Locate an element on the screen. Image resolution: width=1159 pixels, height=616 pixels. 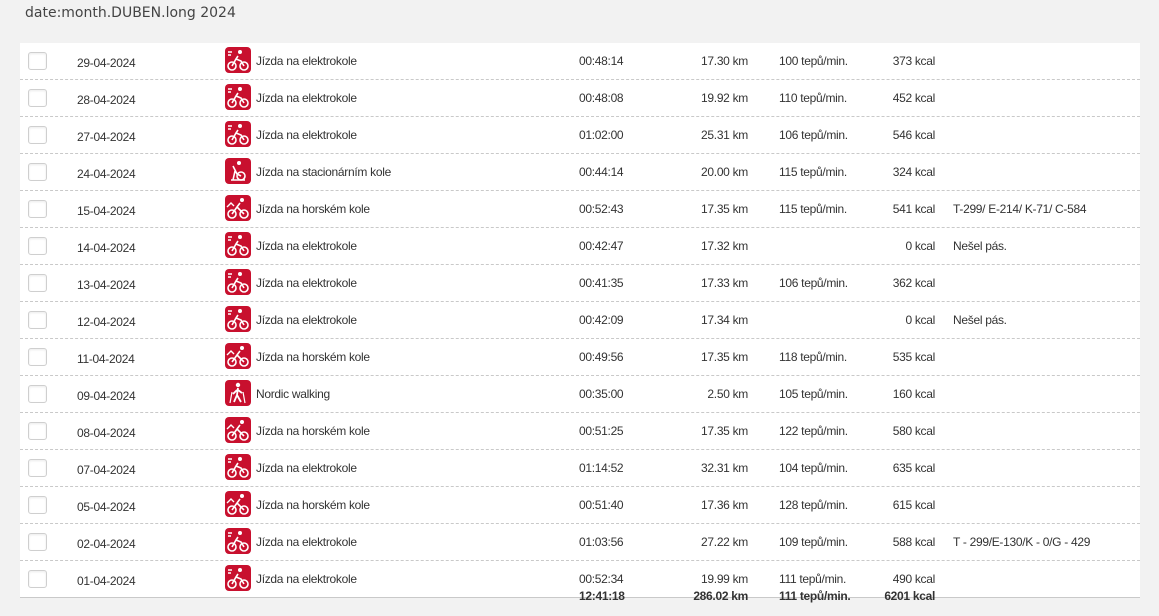
row-distance: 27.22 km is located at coordinates (724, 542).